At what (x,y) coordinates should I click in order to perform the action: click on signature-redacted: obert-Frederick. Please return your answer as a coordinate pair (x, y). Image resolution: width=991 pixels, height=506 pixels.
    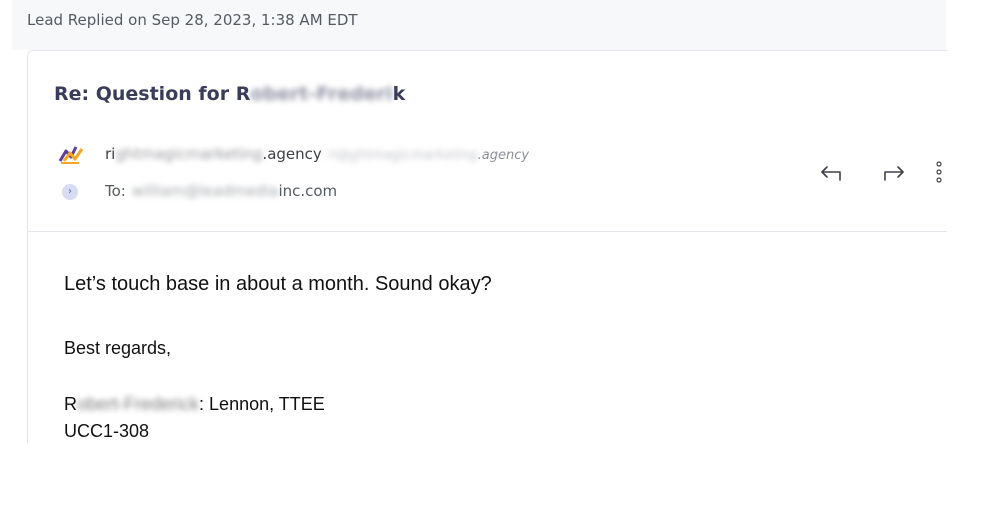
    Looking at the image, I should click on (138, 404).